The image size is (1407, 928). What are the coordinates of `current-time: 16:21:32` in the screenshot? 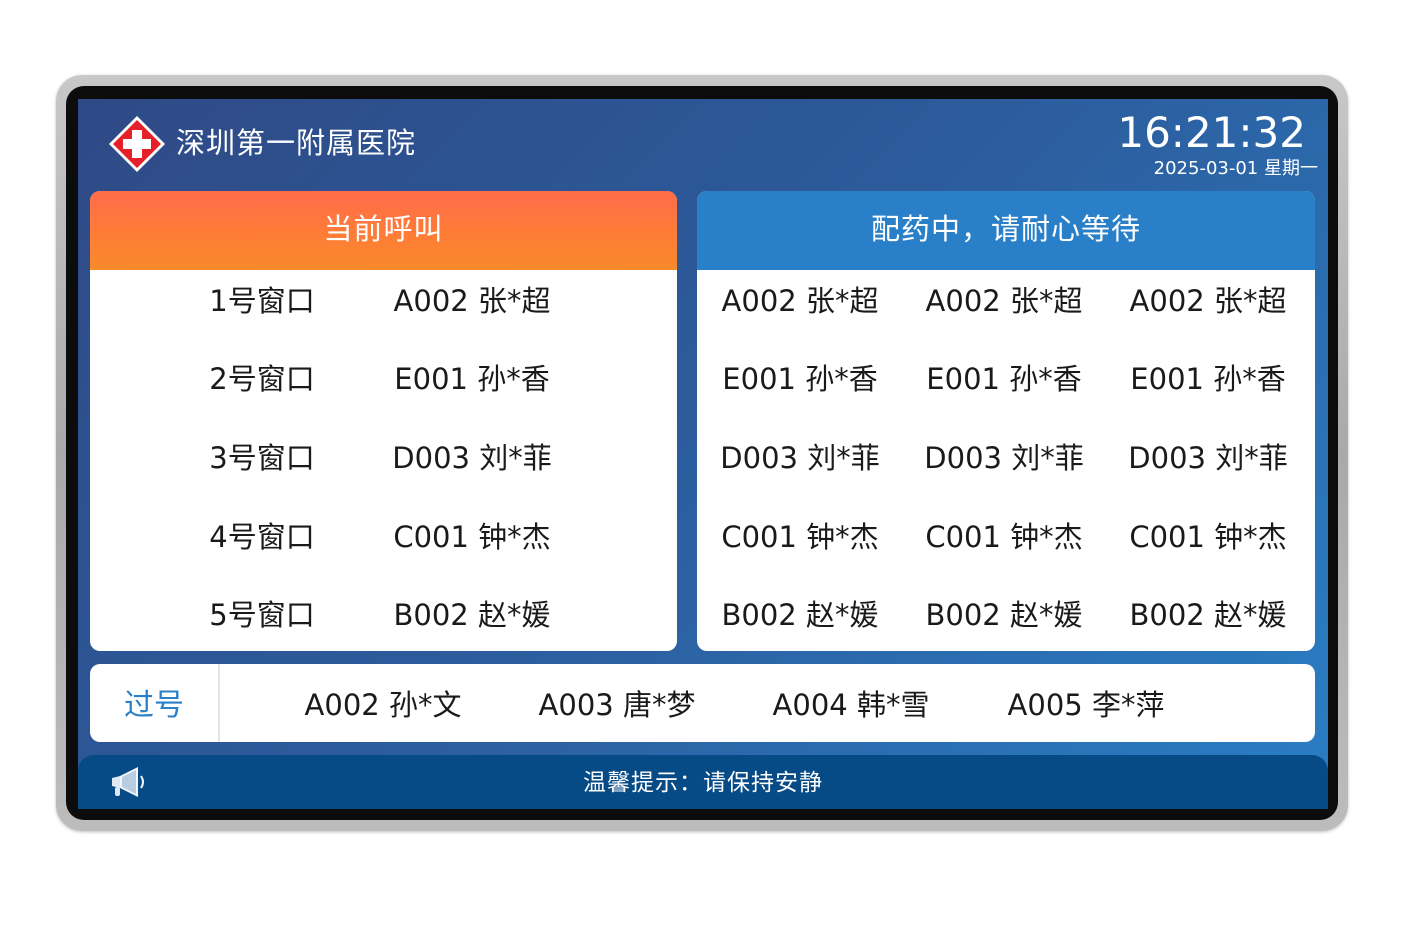 It's located at (1211, 132).